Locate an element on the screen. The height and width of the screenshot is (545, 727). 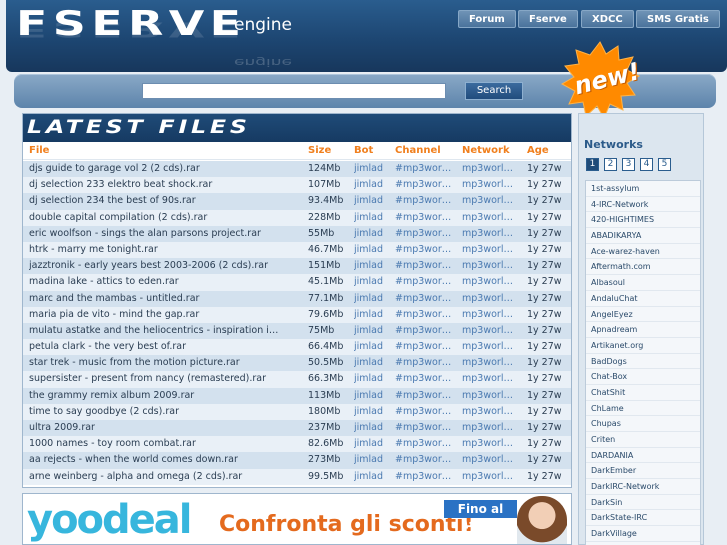
network-item: ChLame is located at coordinates (643, 409).